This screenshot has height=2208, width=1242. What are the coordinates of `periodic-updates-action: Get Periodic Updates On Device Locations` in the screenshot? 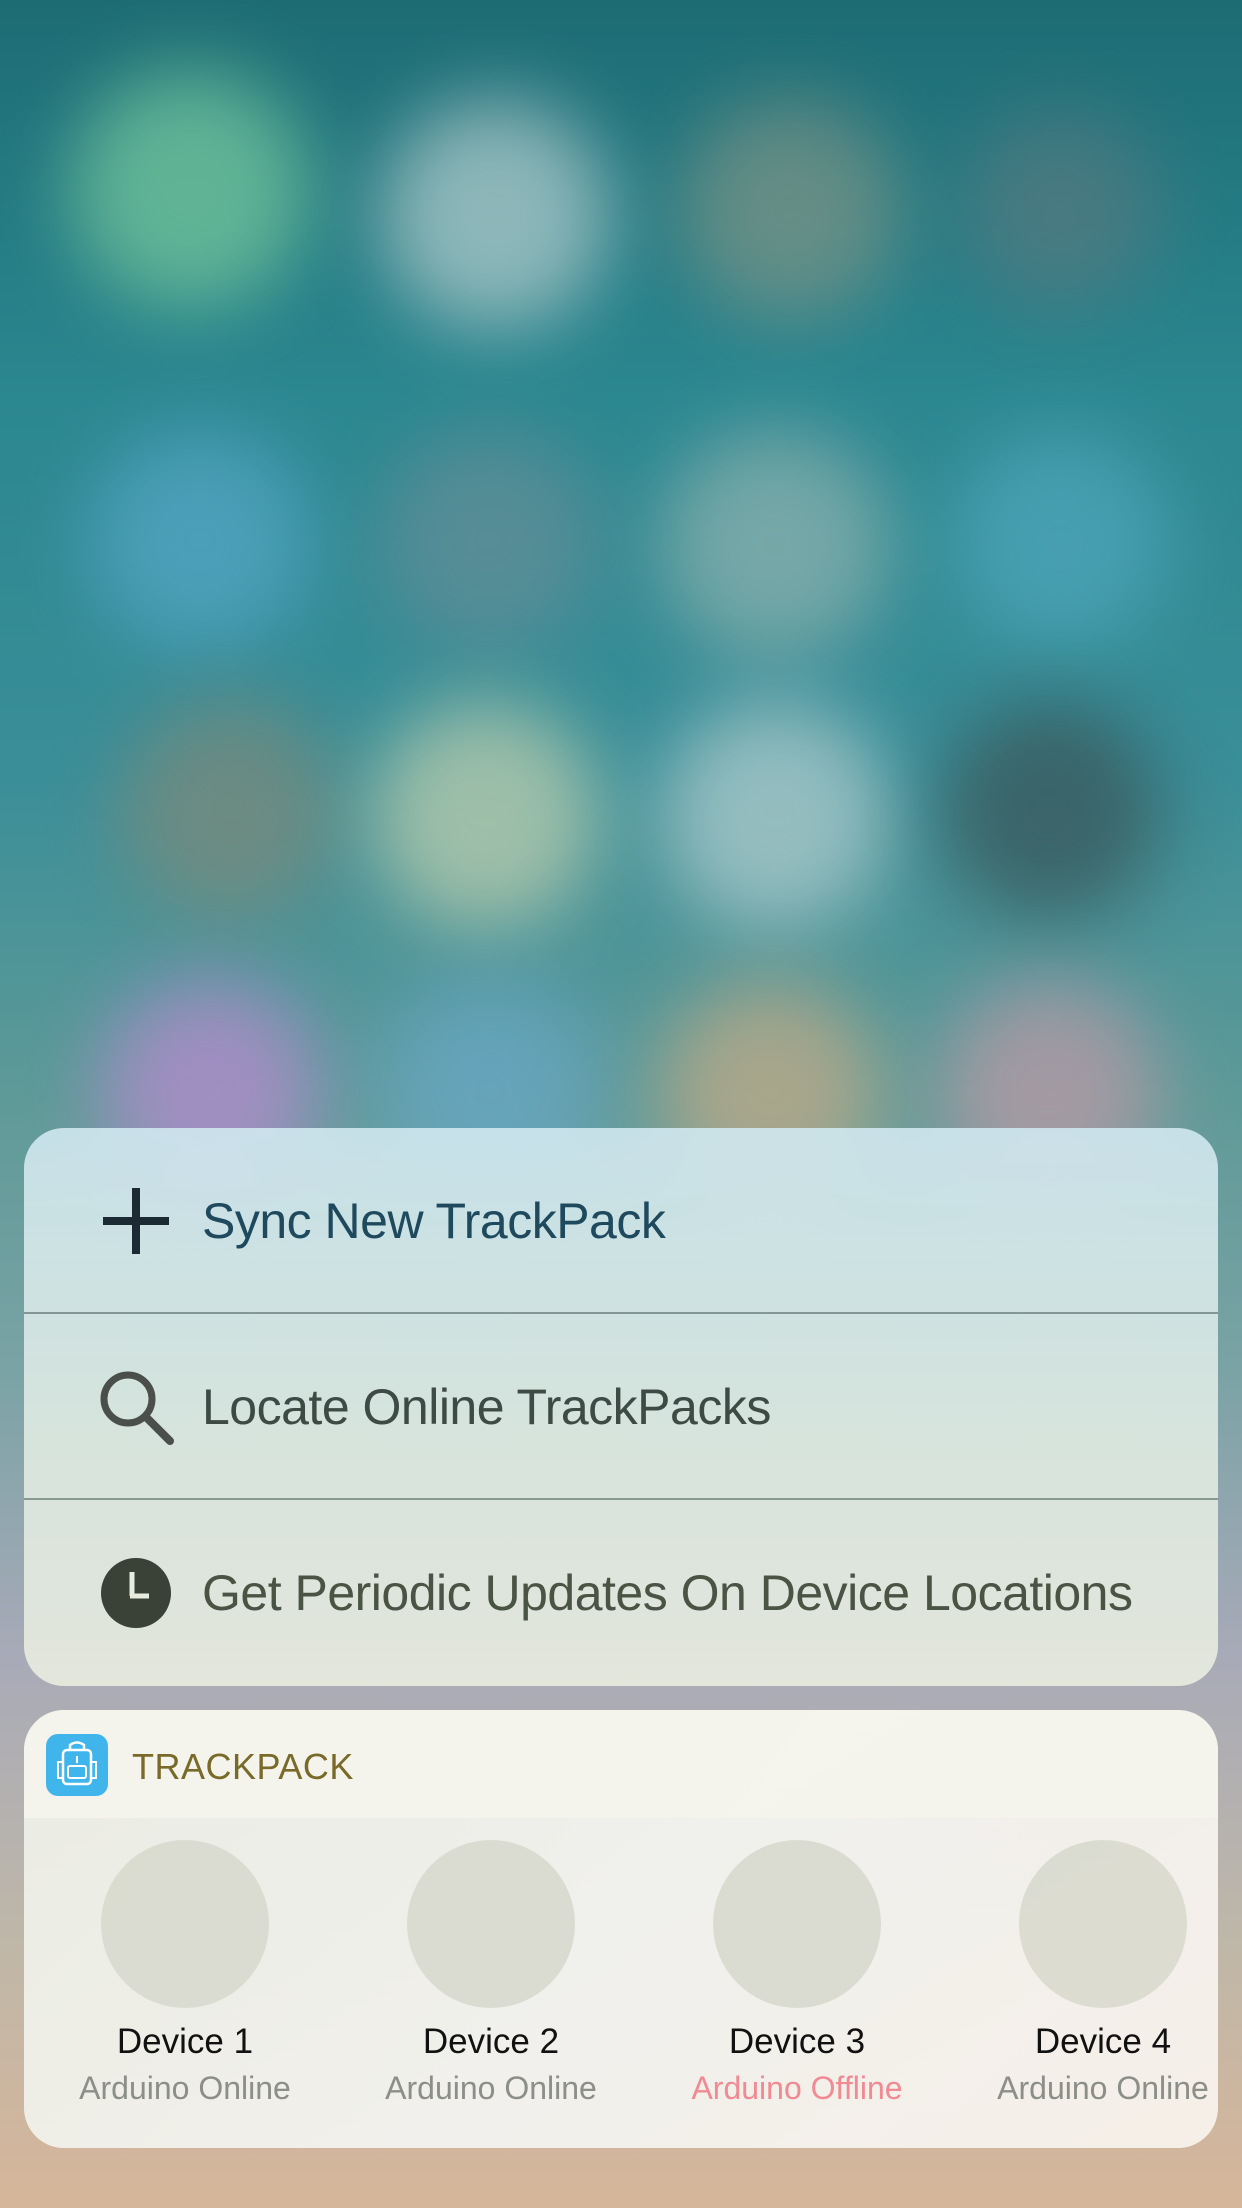 It's located at (621, 1592).